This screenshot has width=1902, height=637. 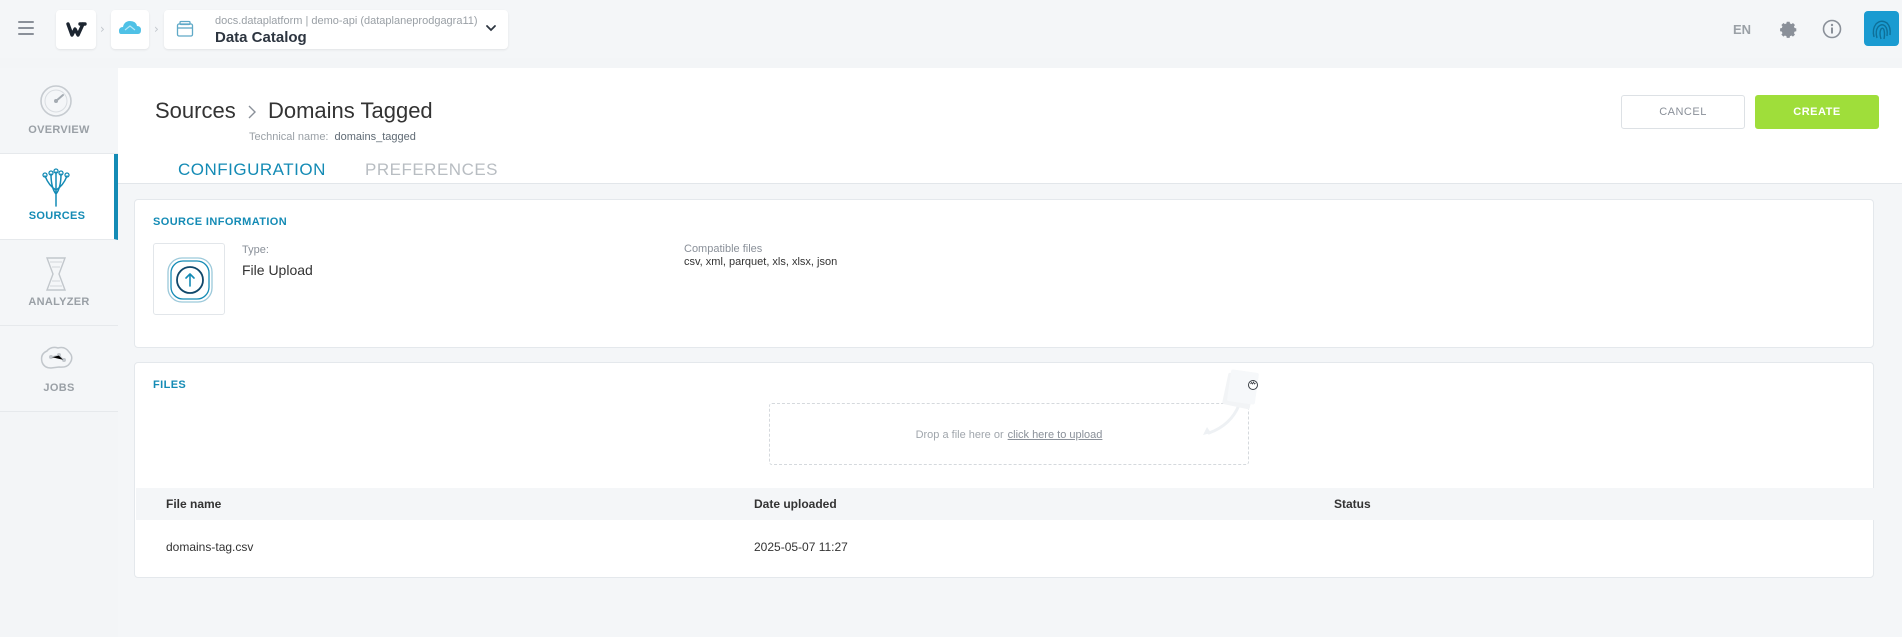 I want to click on app-title: Data Catalog, so click(x=261, y=37).